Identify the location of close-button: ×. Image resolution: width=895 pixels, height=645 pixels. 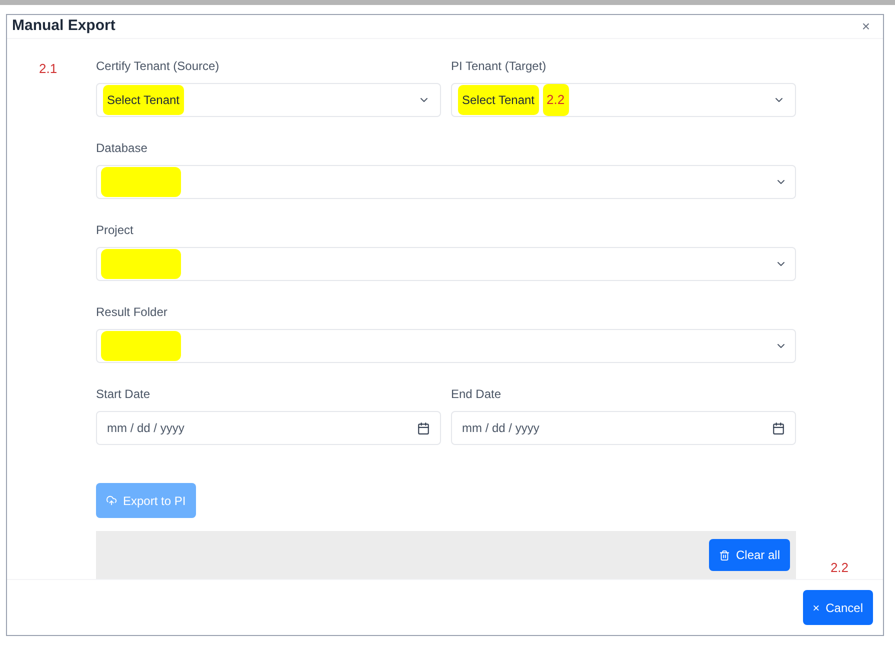
(870, 26).